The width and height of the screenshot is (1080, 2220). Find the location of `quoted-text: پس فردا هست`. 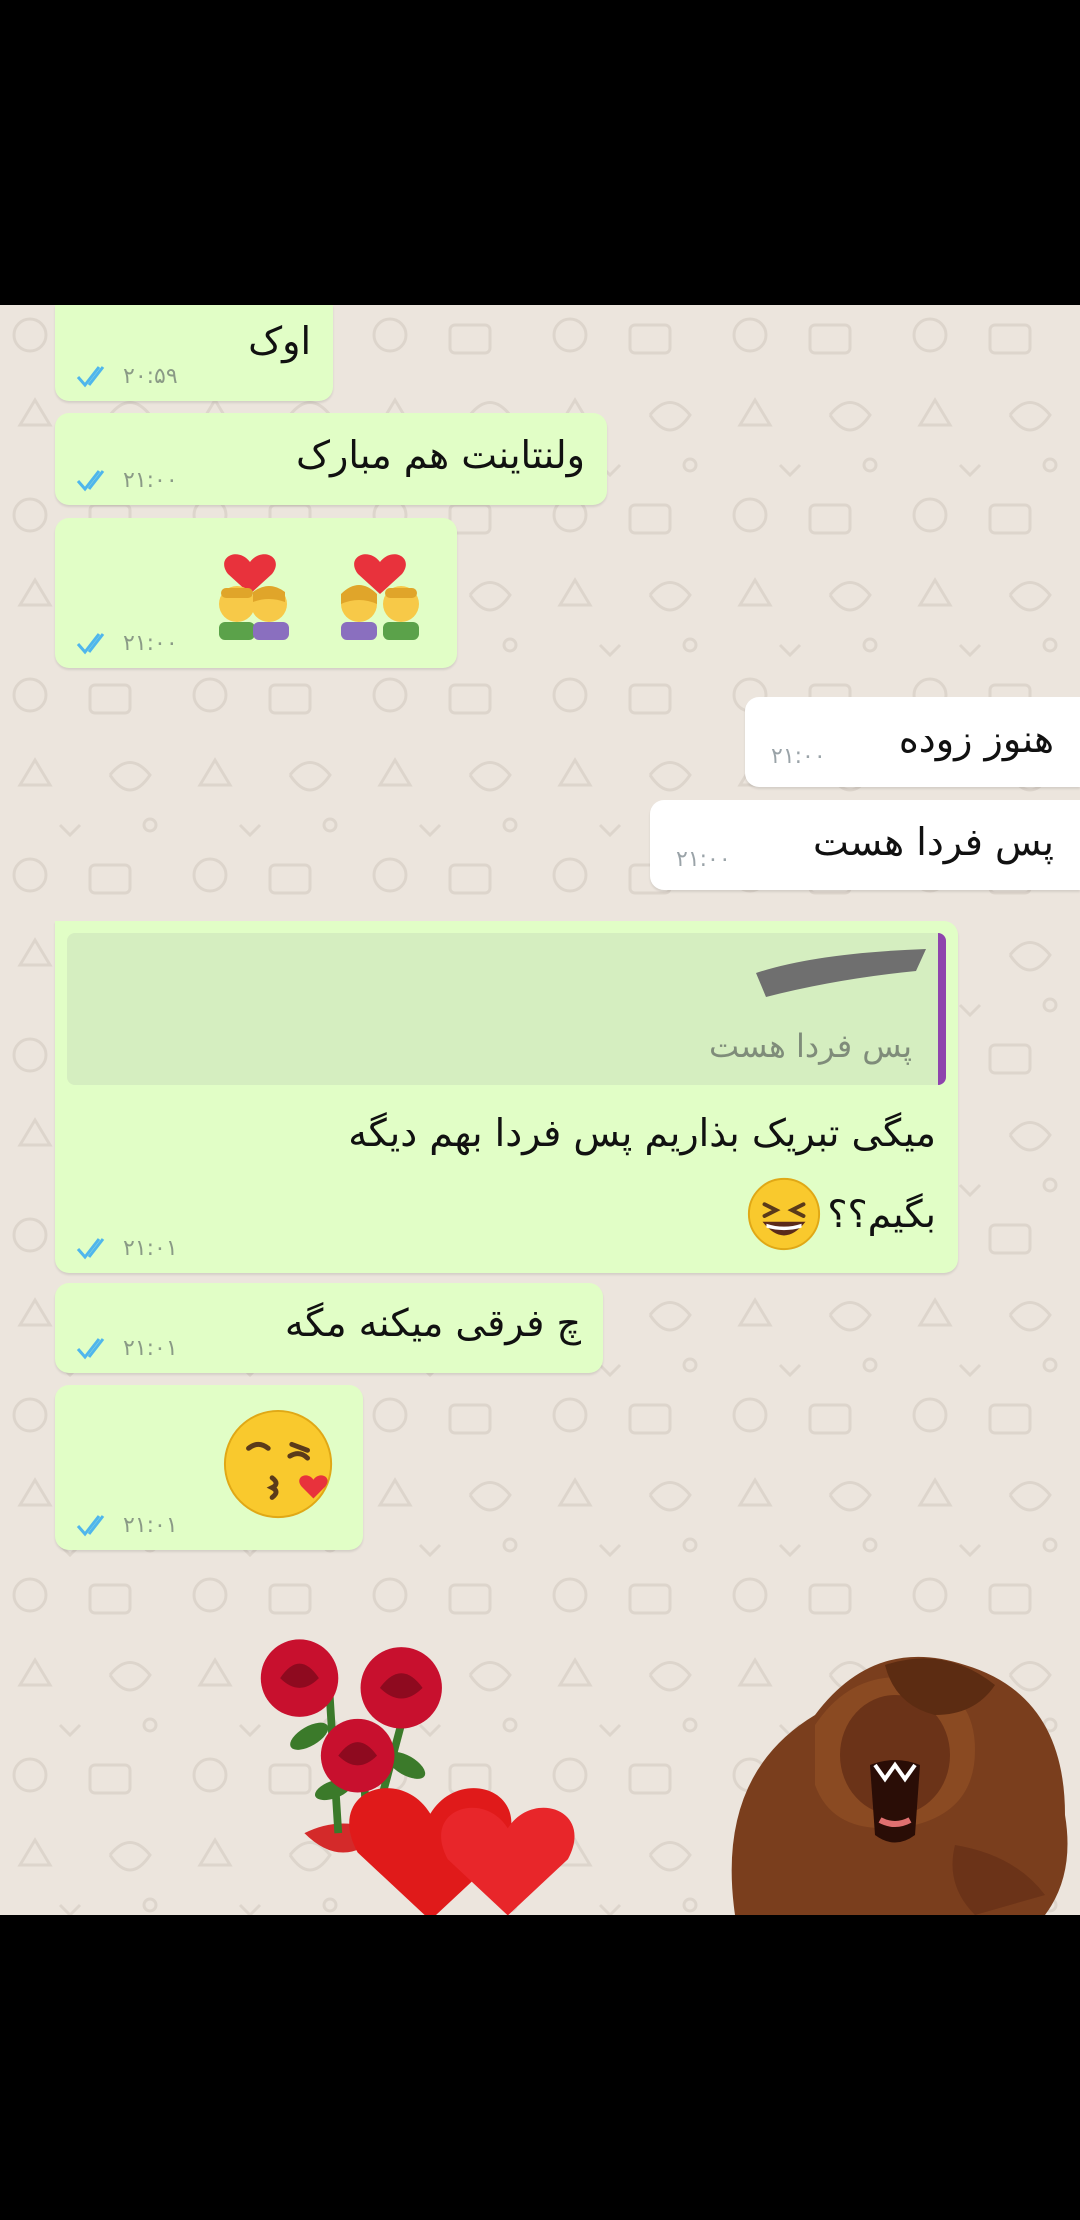

quoted-text: پس فردا هست is located at coordinates (810, 1046).